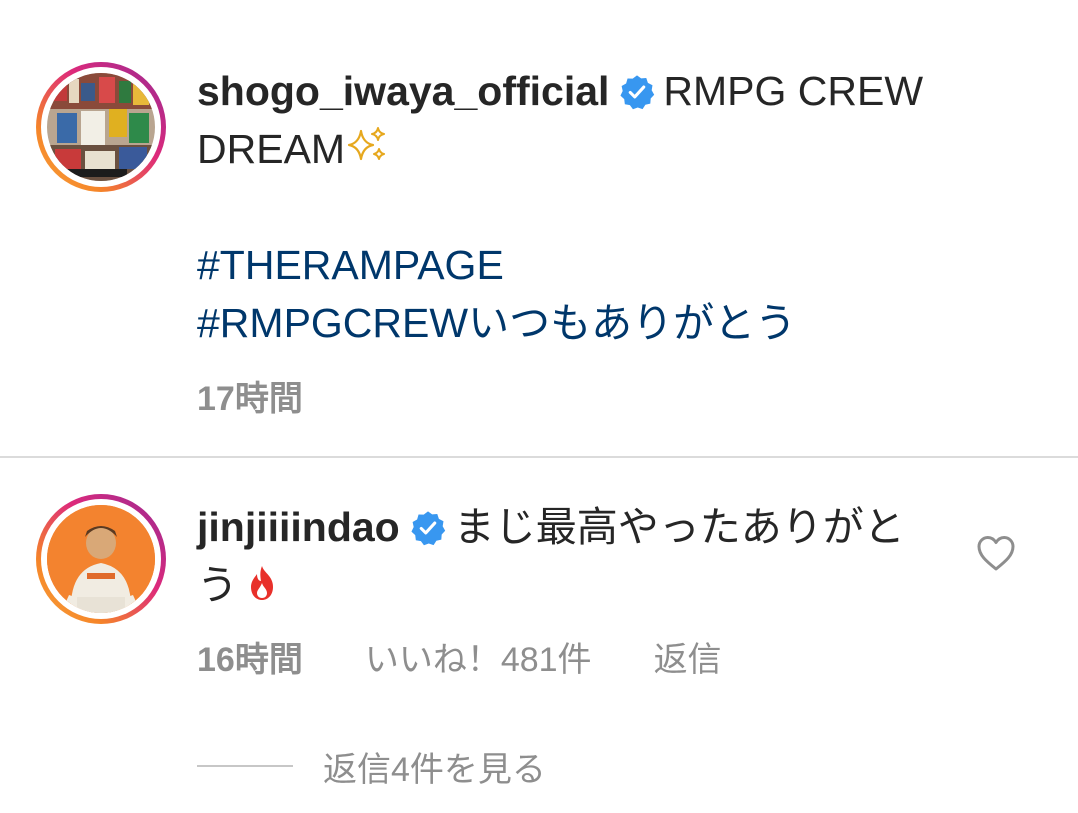 The height and width of the screenshot is (813, 1078). Describe the element at coordinates (539, 457) in the screenshot. I see `divider` at that location.